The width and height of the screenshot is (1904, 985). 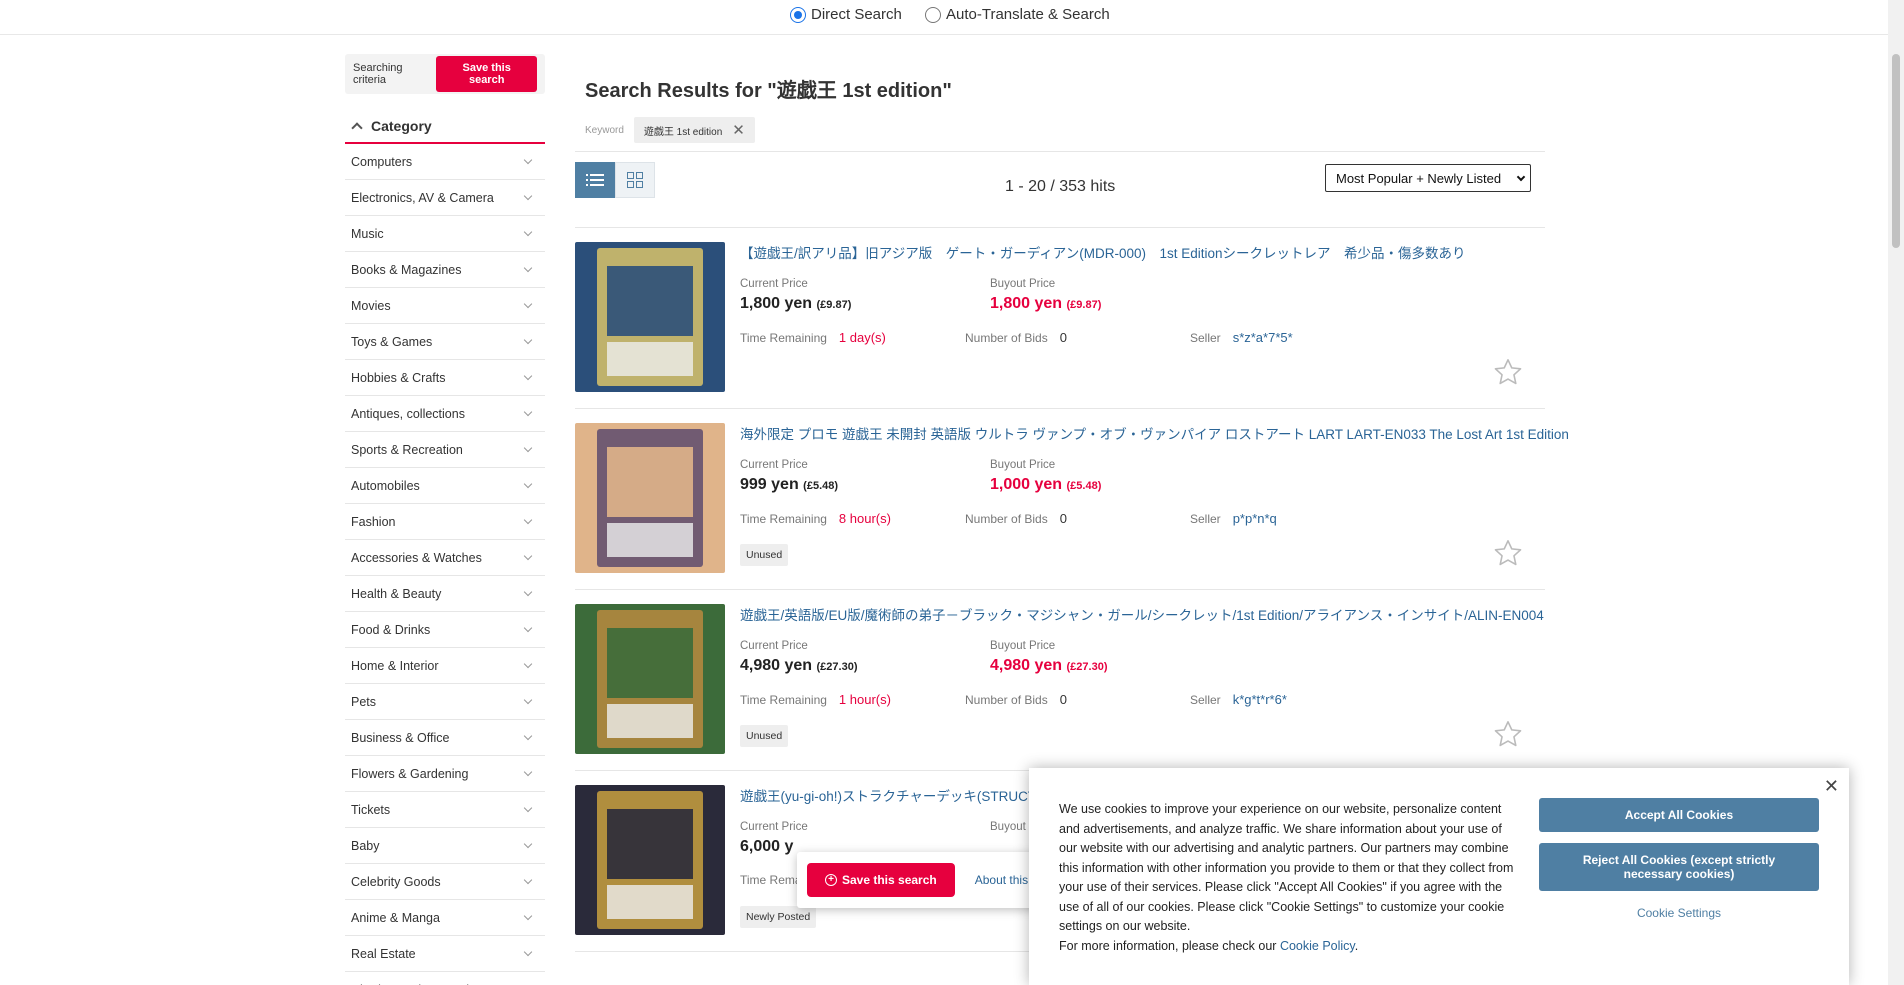 I want to click on category-title: Category, so click(x=401, y=126).